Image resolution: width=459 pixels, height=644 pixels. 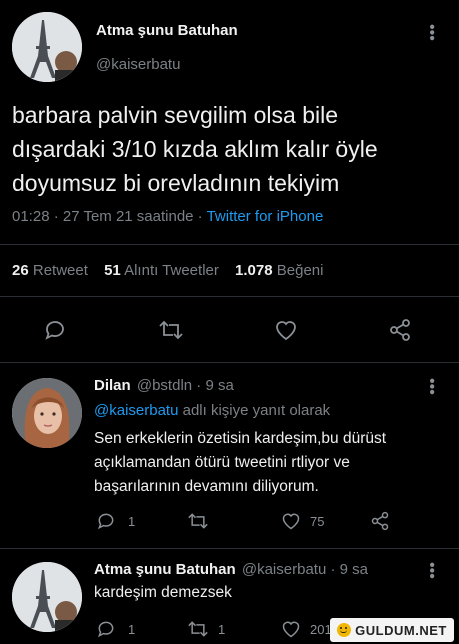 What do you see at coordinates (112, 270) in the screenshot?
I see `quote-count: 51` at bounding box center [112, 270].